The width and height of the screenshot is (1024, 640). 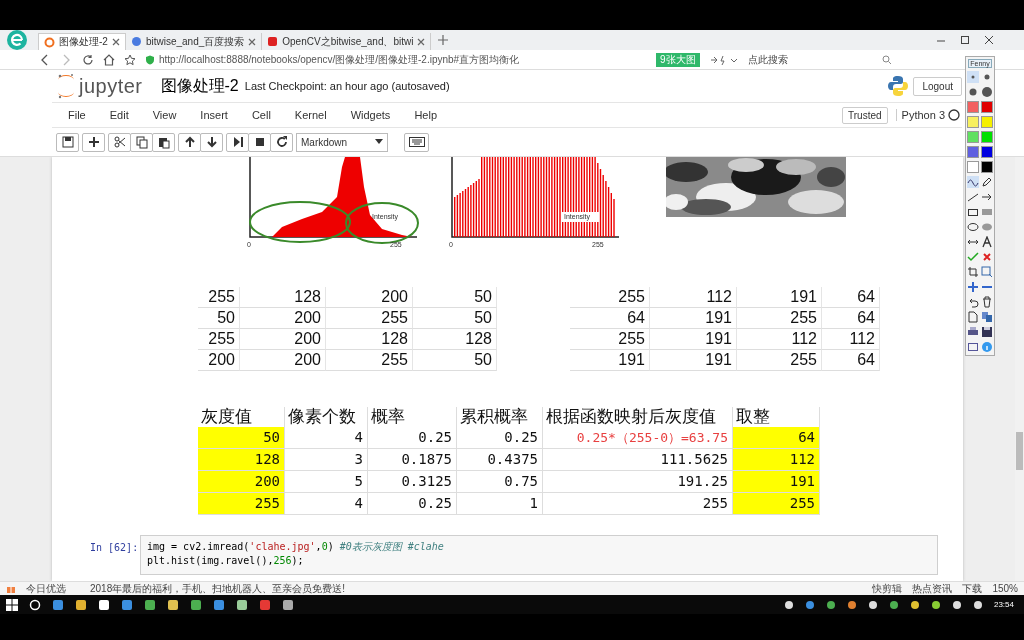 I want to click on menu-item: Edit, so click(x=119, y=115).